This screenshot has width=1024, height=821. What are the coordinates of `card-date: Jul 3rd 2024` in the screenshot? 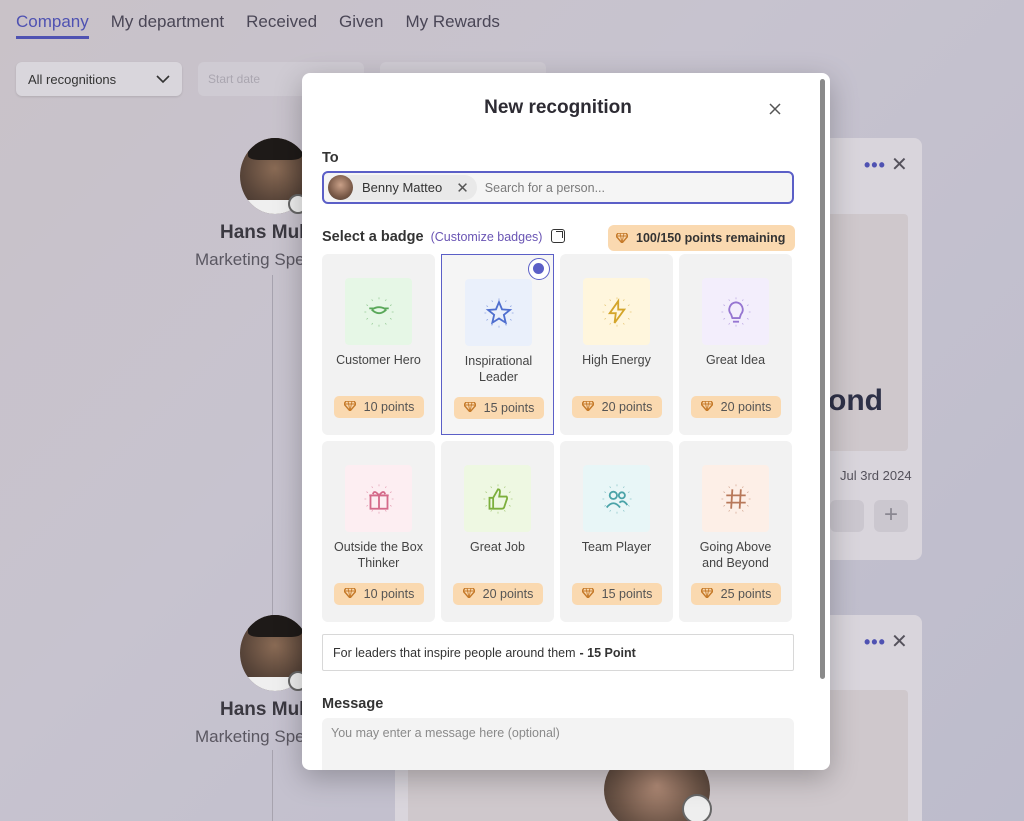 It's located at (876, 475).